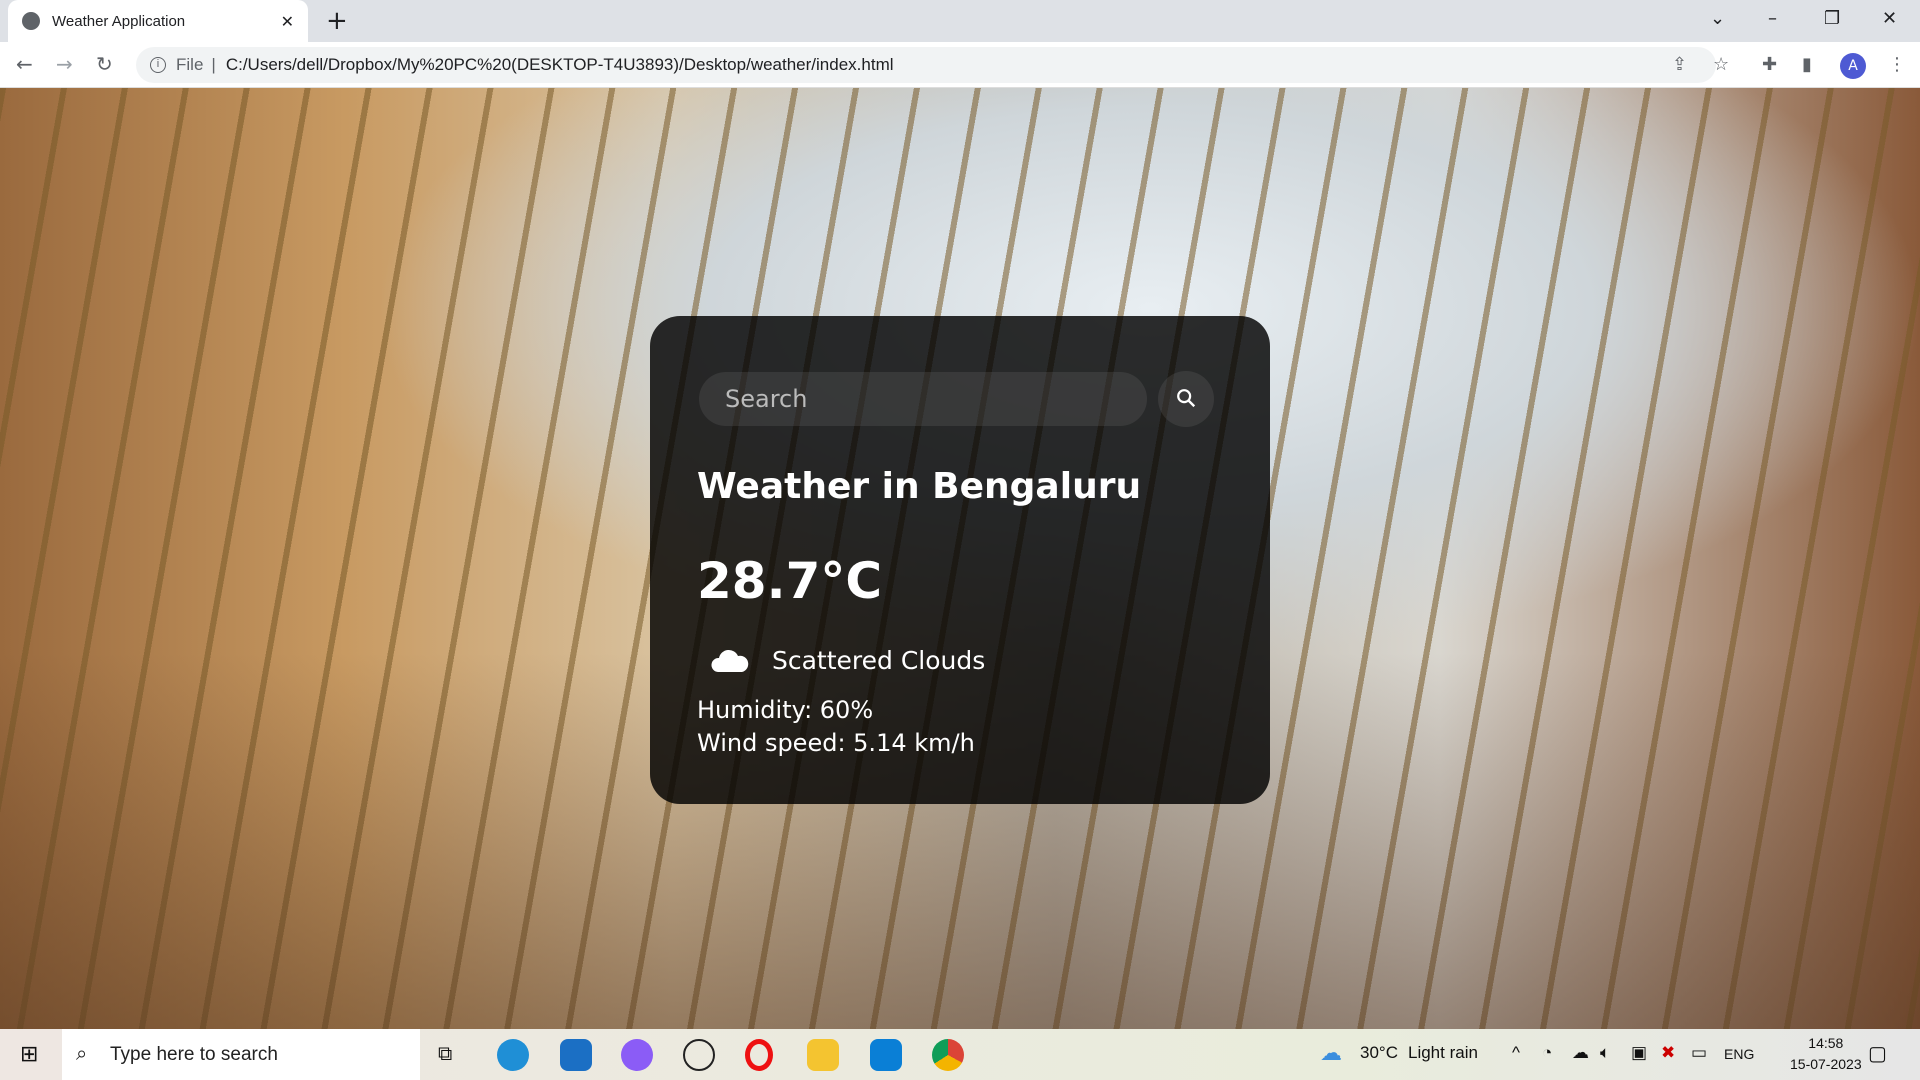 The image size is (1920, 1080). What do you see at coordinates (190, 64) in the screenshot?
I see `url-scheme-label: File` at bounding box center [190, 64].